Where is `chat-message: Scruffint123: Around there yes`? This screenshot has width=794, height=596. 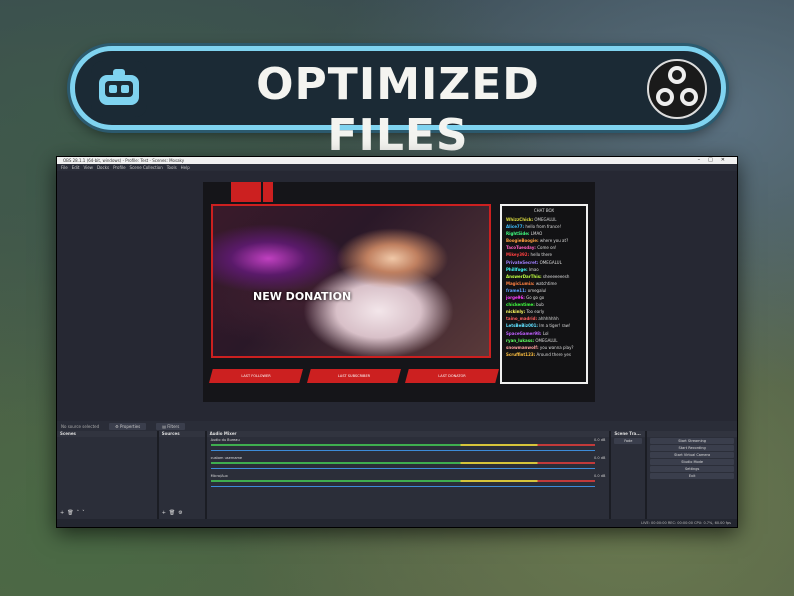
chat-message: Scruffint123: Around there yes is located at coordinates (544, 354).